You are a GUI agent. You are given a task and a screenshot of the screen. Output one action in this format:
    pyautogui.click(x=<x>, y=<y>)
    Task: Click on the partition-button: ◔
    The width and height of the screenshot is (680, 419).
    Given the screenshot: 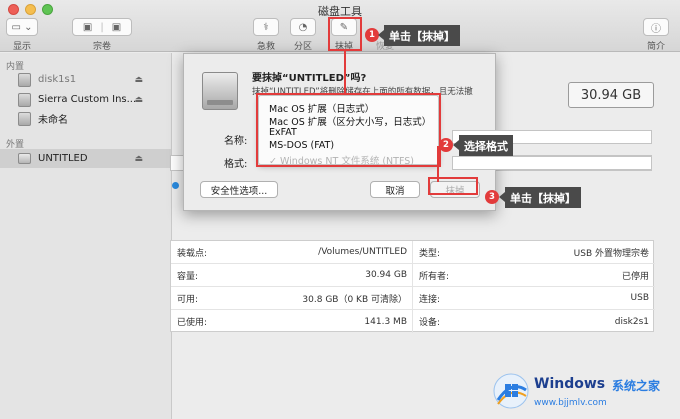 What is the action you would take?
    pyautogui.click(x=303, y=27)
    